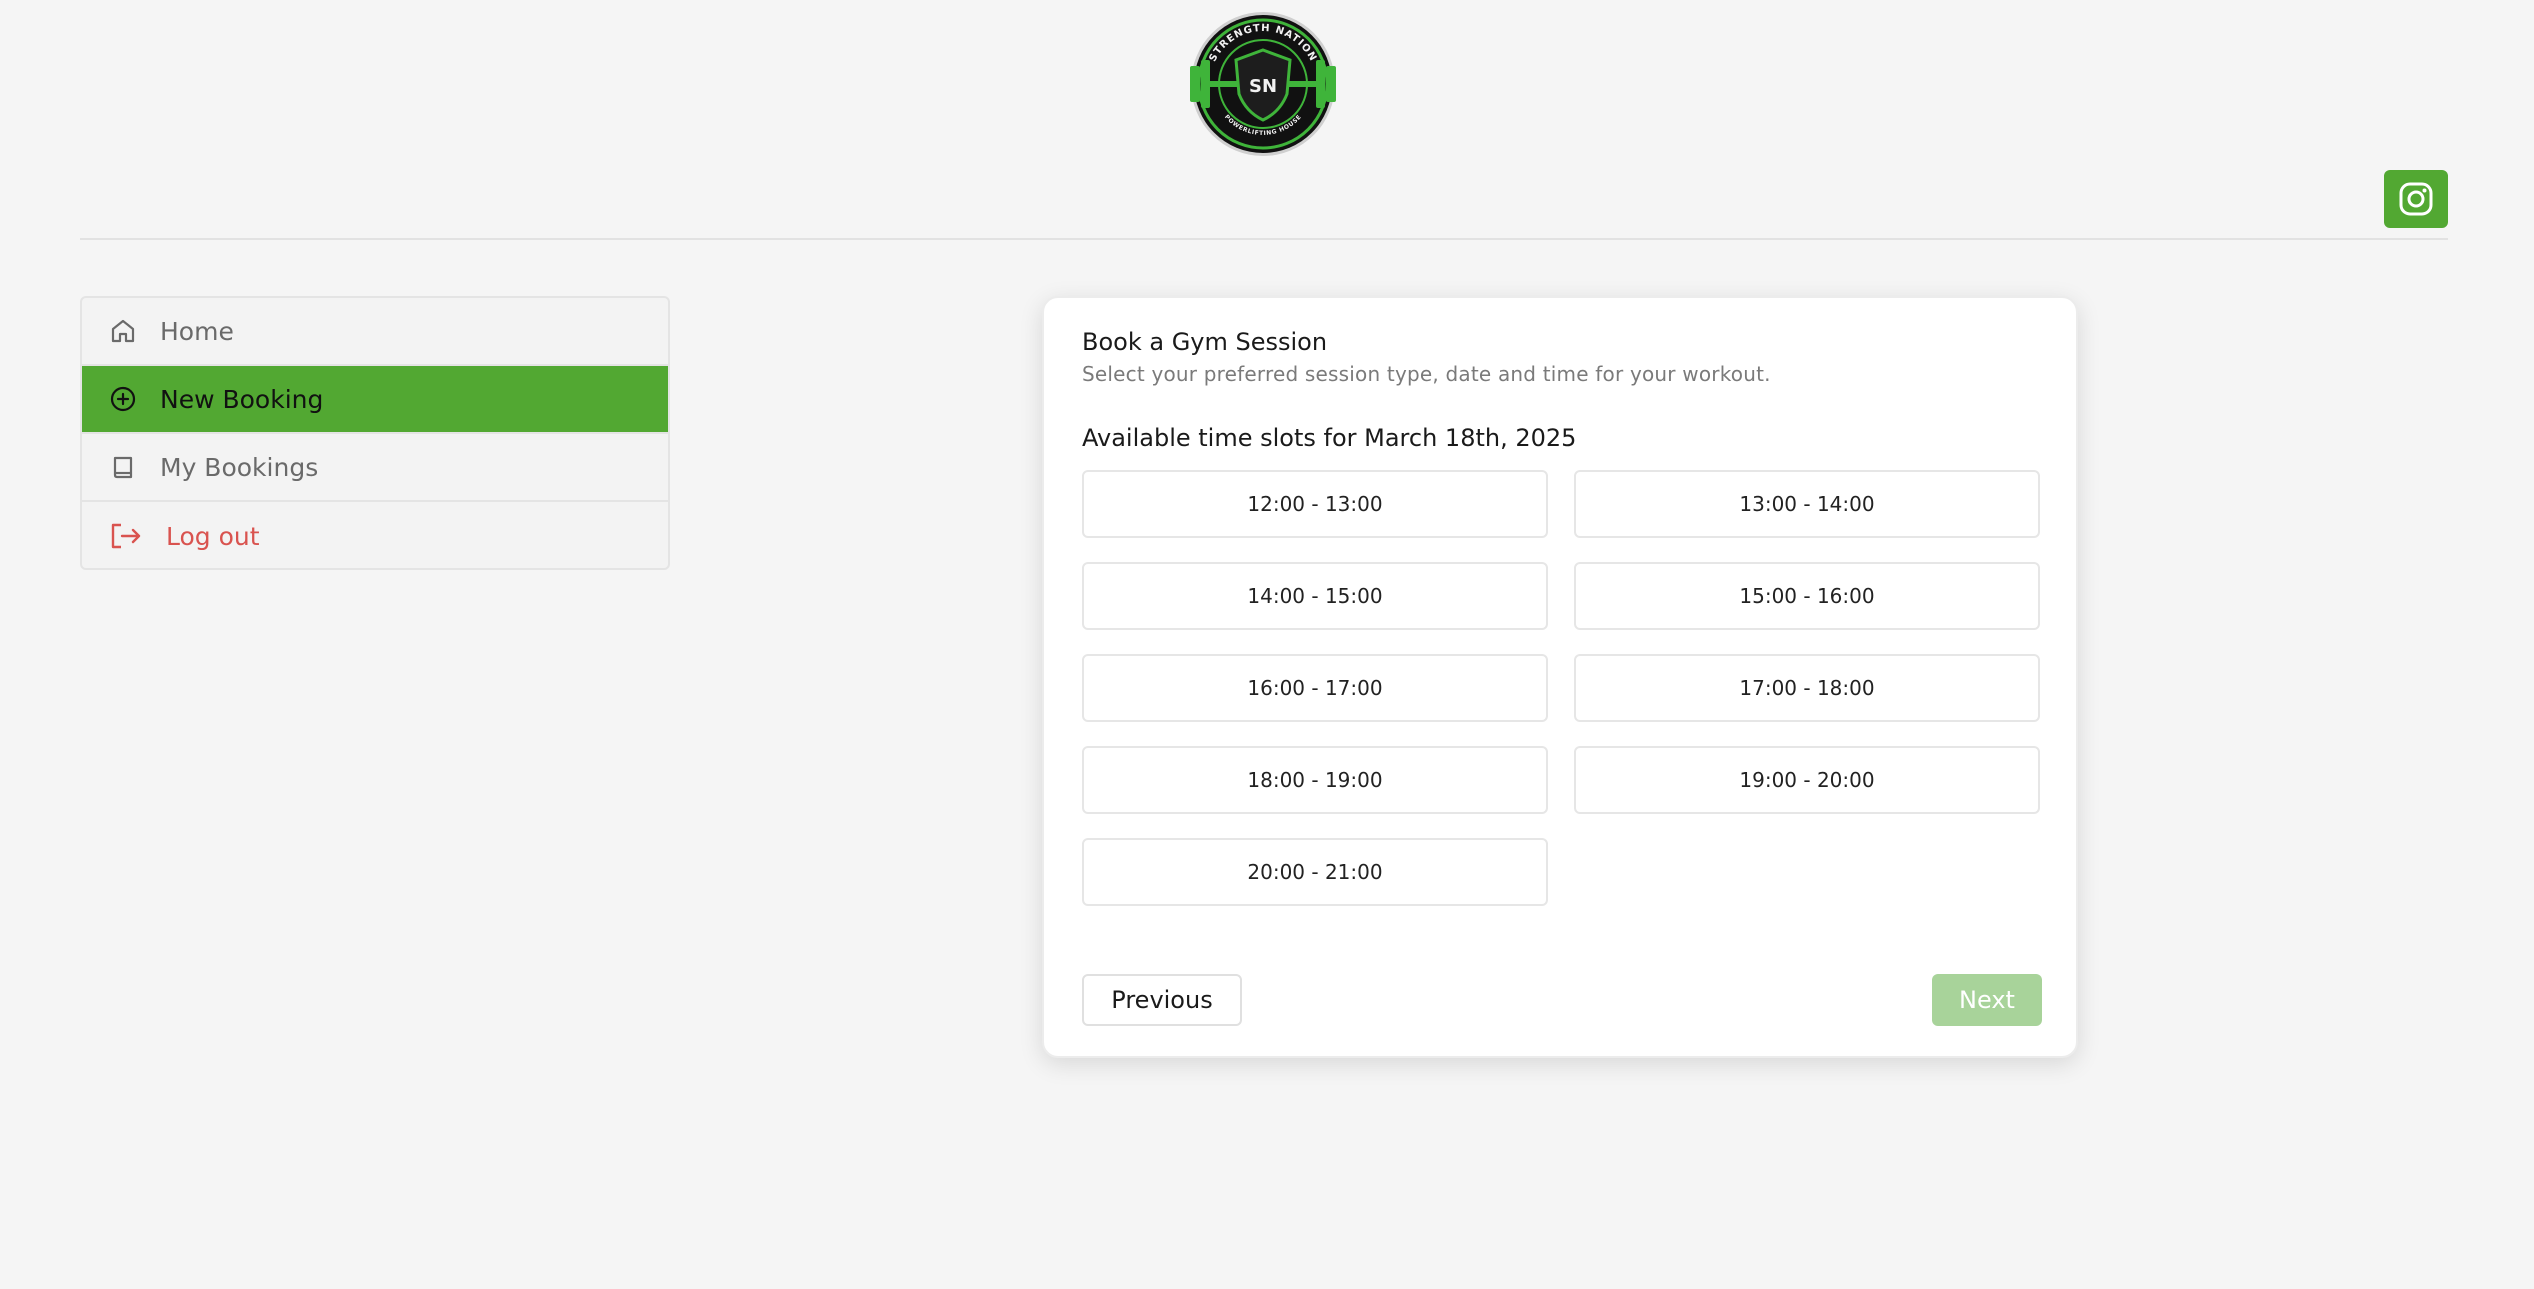  I want to click on sidebar-item-label: Home, so click(197, 331).